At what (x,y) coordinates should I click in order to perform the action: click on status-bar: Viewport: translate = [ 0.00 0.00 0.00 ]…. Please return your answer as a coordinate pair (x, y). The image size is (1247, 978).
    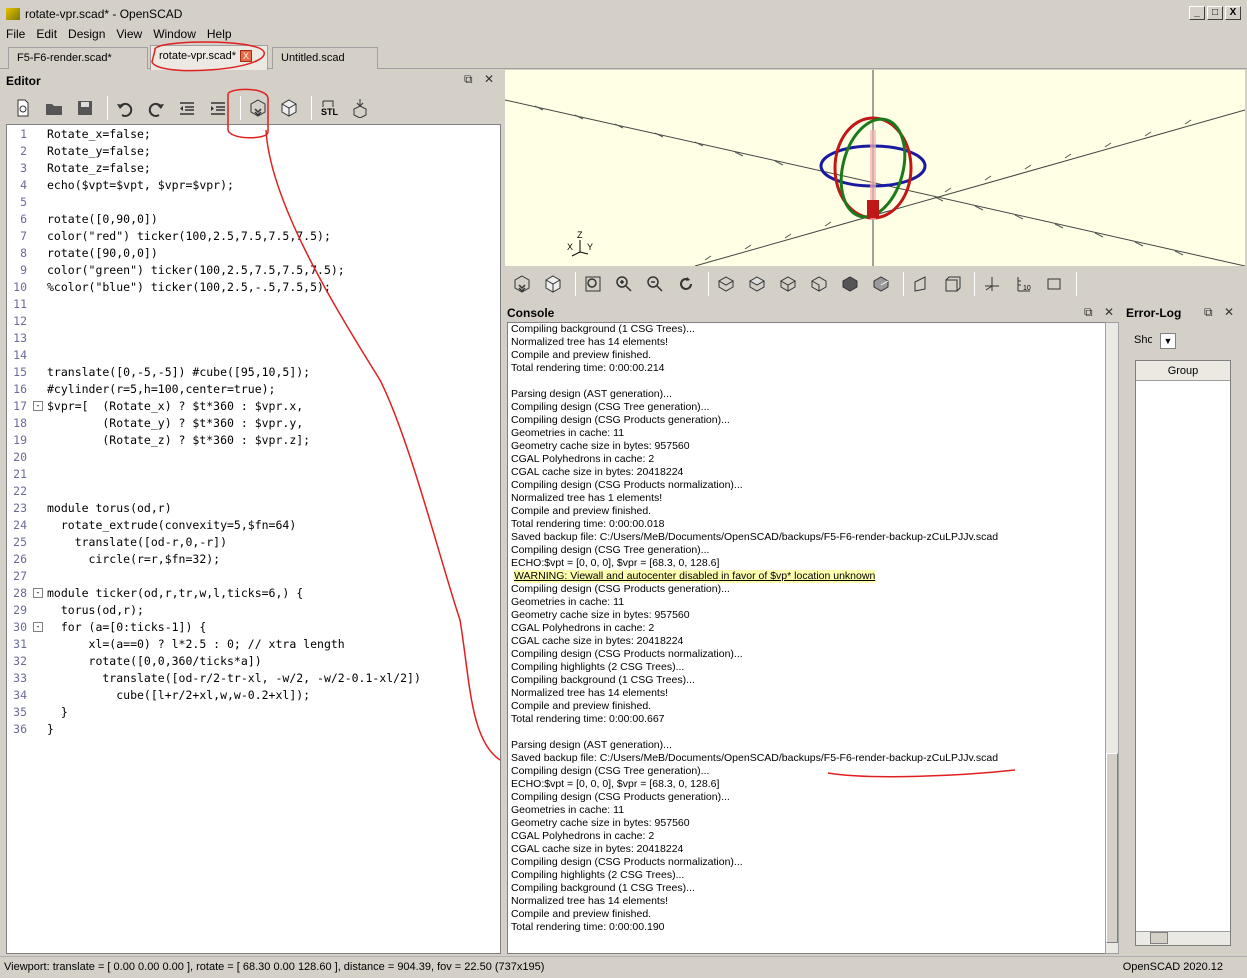
    Looking at the image, I should click on (623, 966).